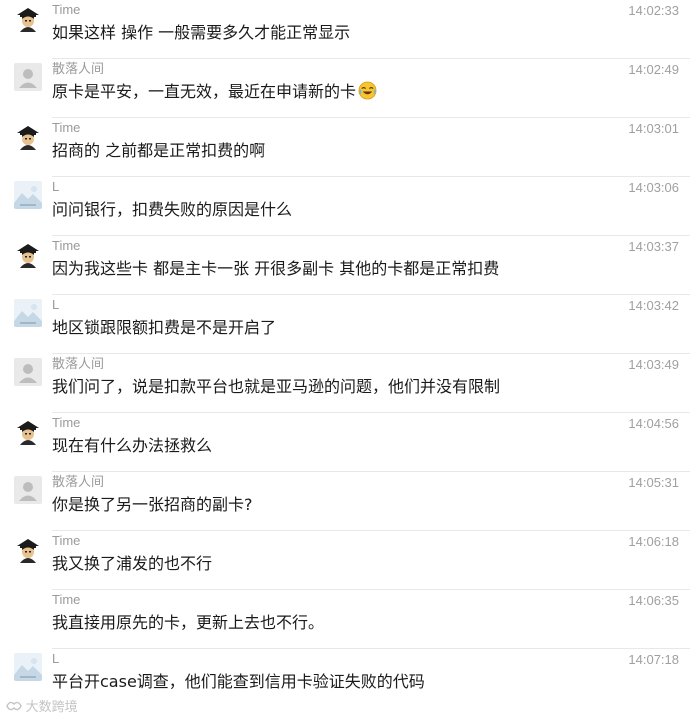  I want to click on chat-message: 散落人间 14:05:31 你是换了另一张招商的副卡?, so click(345, 501).